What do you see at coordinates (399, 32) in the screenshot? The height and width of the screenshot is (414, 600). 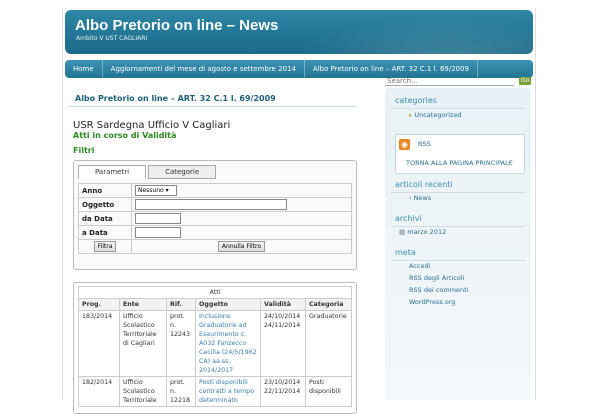 I see `header-decoration` at bounding box center [399, 32].